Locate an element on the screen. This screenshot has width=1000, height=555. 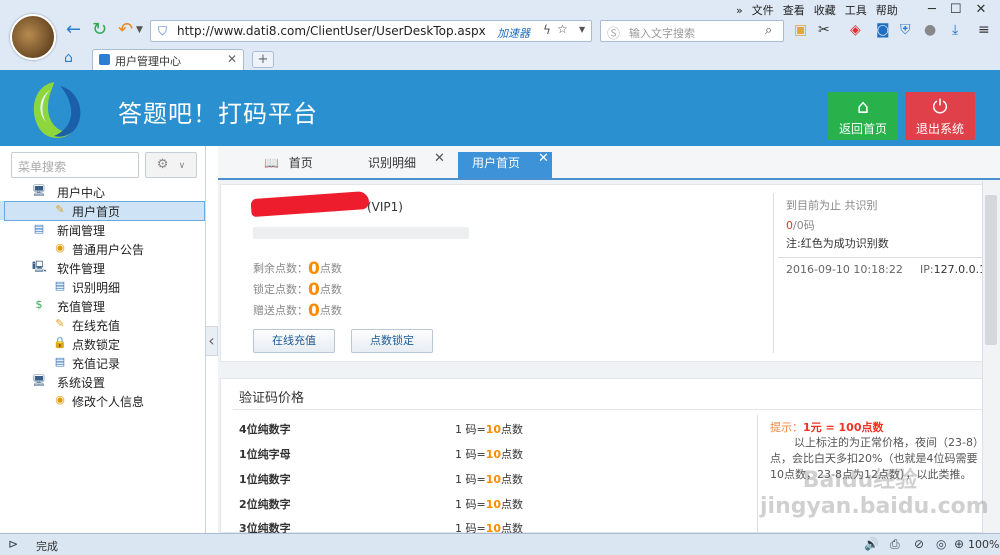
menu-view: 查看 is located at coordinates (794, 10).